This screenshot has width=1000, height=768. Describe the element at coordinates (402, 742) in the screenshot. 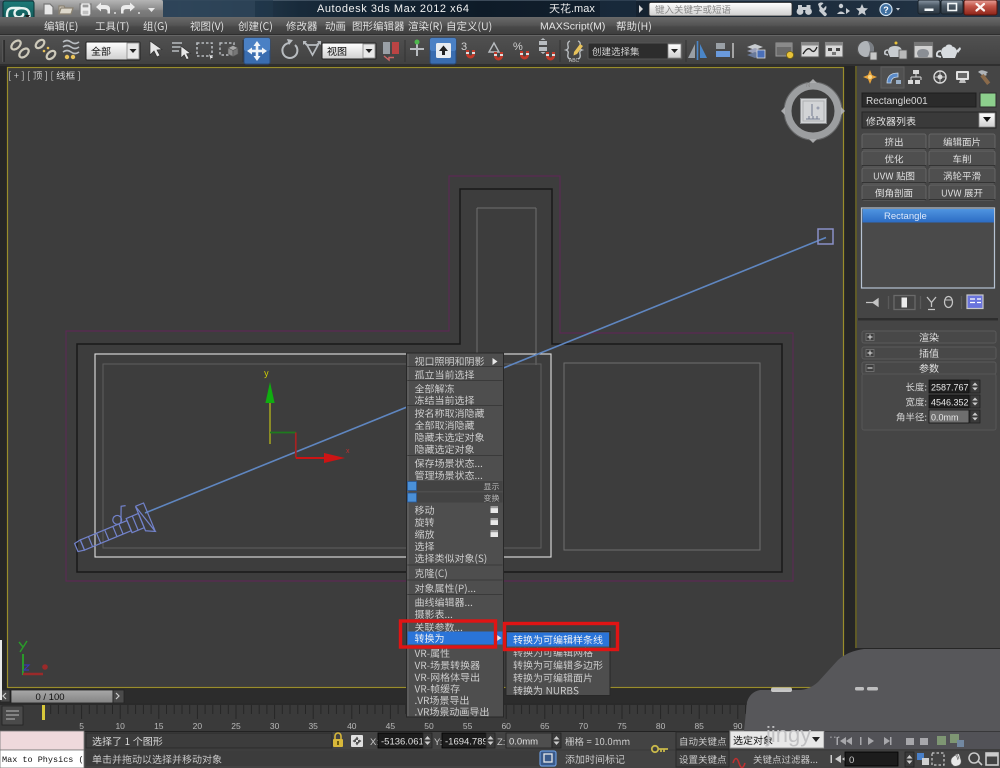

I see `svg-text: -5136.061` at that location.